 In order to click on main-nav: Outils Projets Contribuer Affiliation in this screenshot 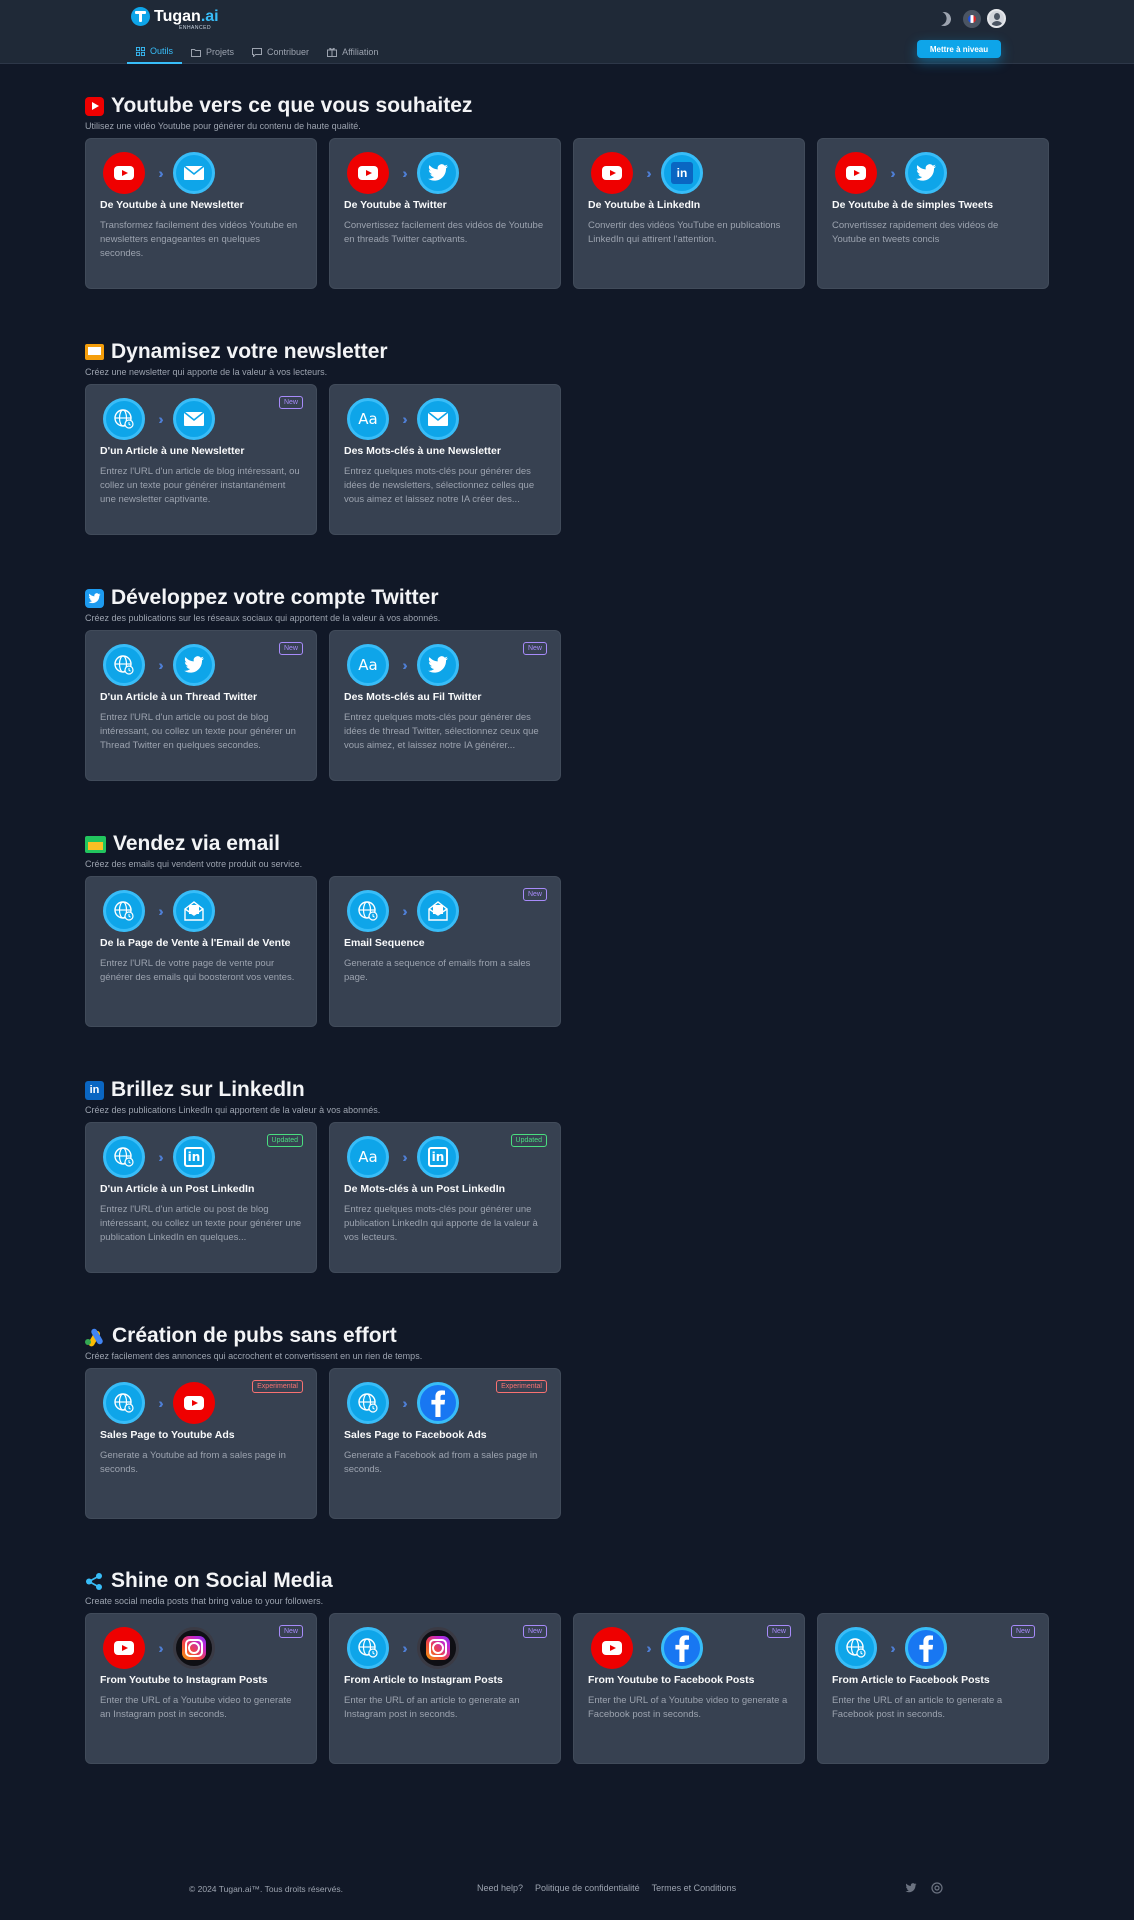, I will do `click(257, 52)`.